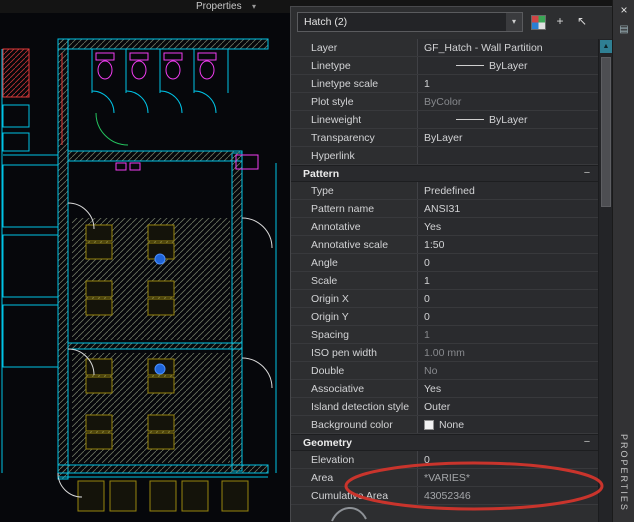 This screenshot has height=522, width=639. Describe the element at coordinates (30, 261) in the screenshot. I see `left-rooms` at that location.